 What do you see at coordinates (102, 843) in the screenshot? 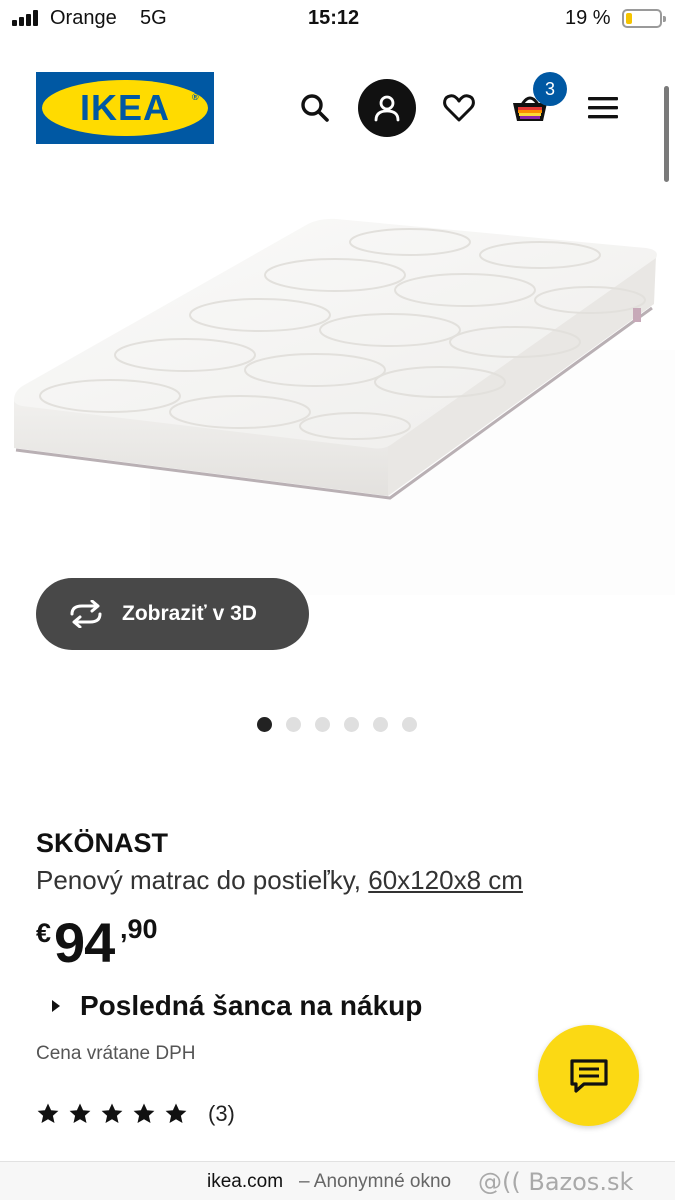
I see `product-name: SKÖNAST` at bounding box center [102, 843].